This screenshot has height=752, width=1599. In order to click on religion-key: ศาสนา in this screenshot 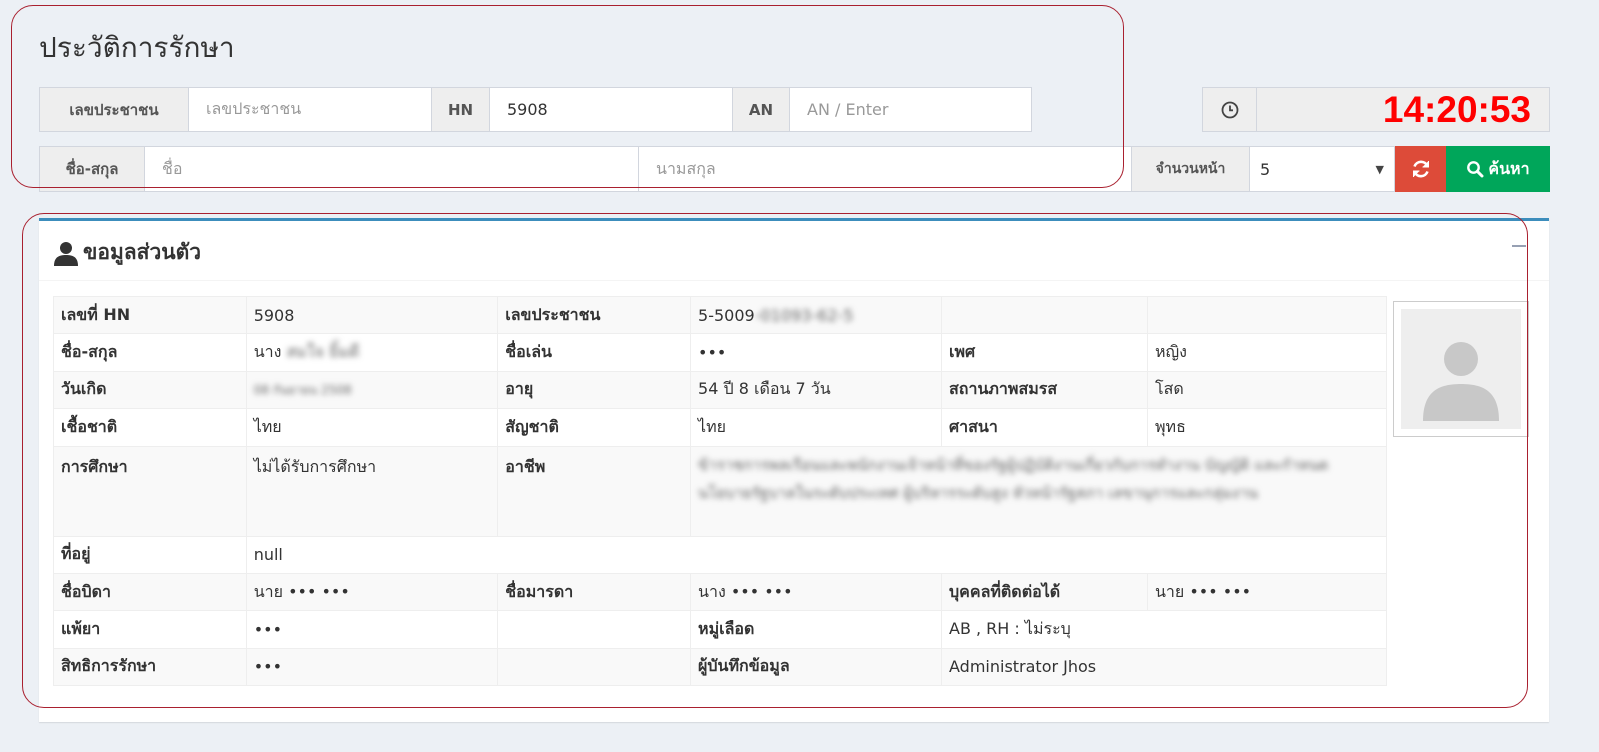, I will do `click(1044, 427)`.